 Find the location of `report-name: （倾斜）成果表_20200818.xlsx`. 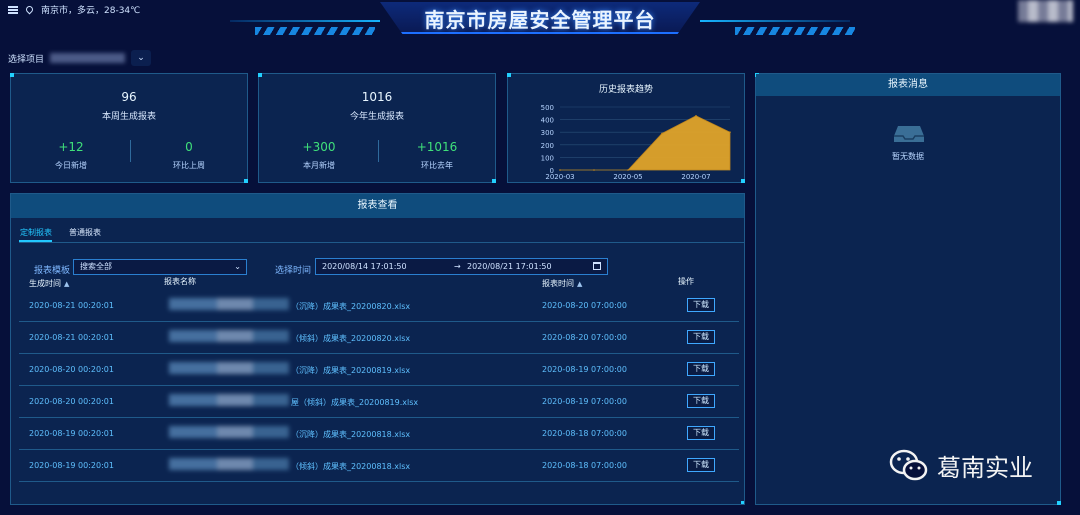

report-name: （倾斜）成果表_20200818.xlsx is located at coordinates (351, 466).